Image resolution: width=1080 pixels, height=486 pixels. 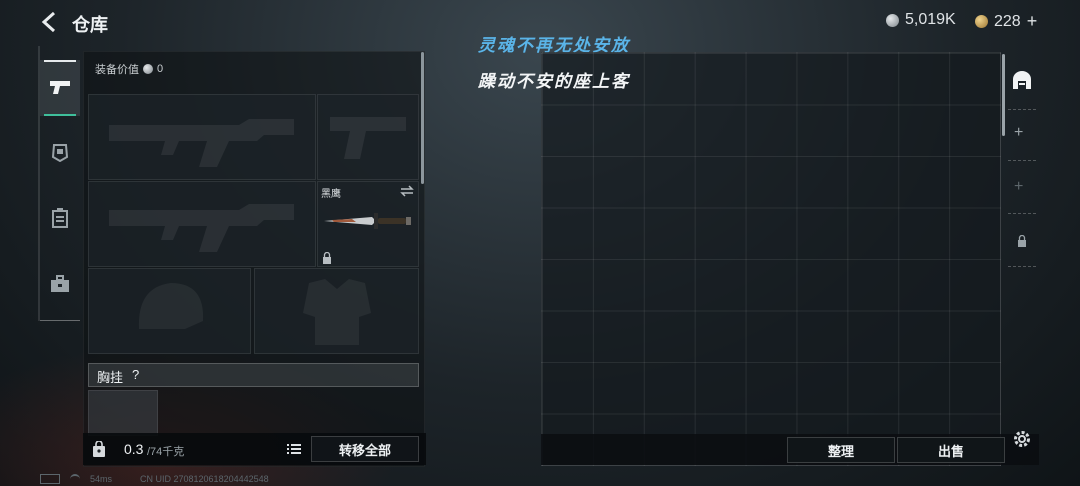 What do you see at coordinates (160, 69) in the screenshot?
I see `equipment-value: 0` at bounding box center [160, 69].